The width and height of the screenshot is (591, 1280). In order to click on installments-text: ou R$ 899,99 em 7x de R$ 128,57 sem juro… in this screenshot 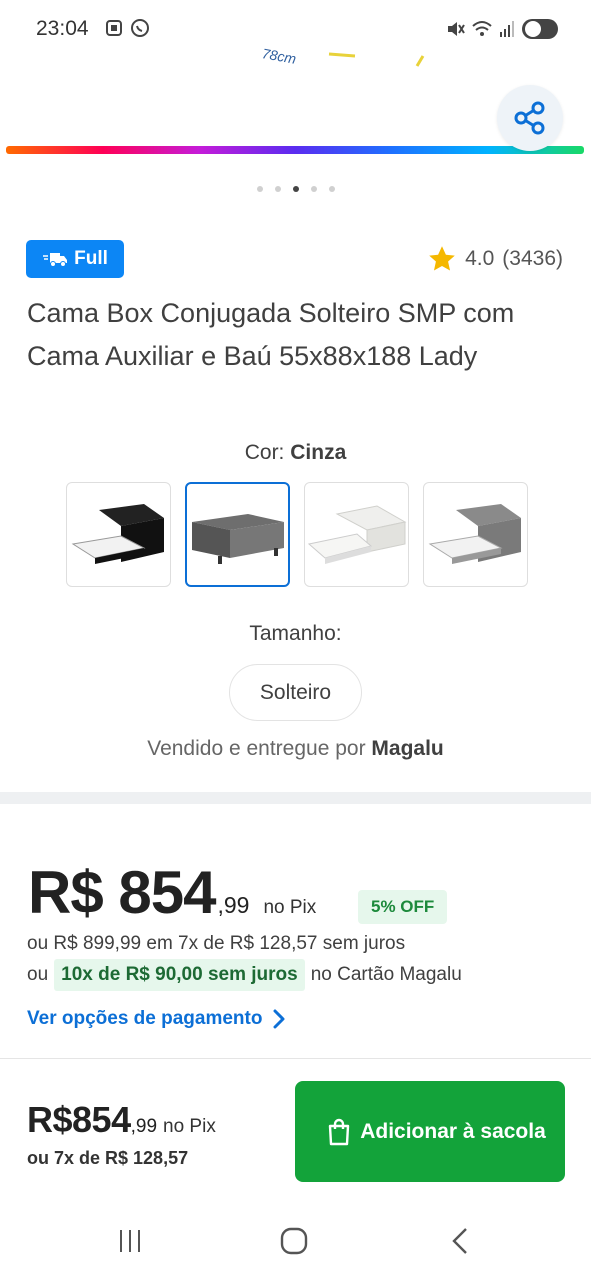, I will do `click(216, 943)`.